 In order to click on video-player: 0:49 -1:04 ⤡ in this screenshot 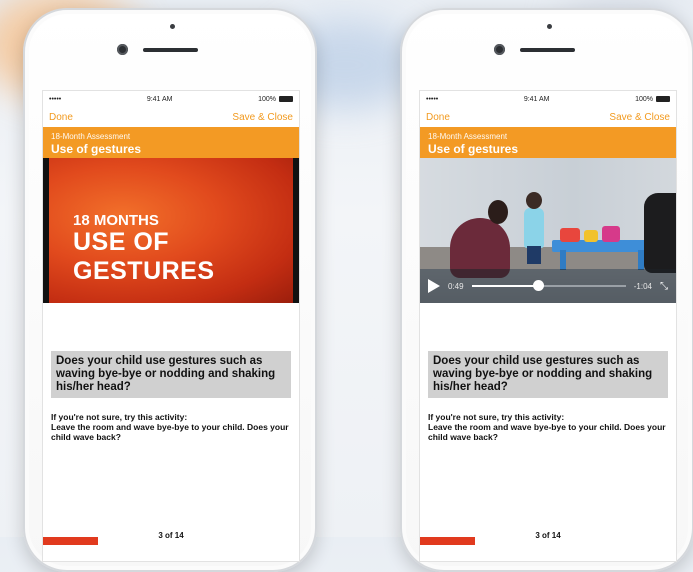, I will do `click(548, 230)`.